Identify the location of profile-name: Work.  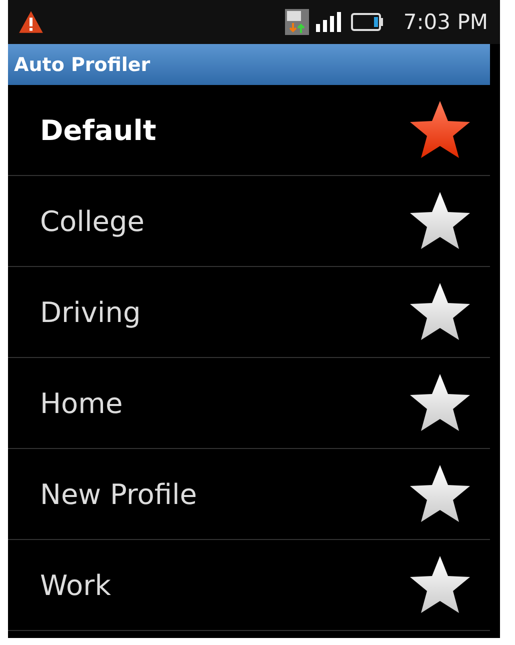
(75, 585).